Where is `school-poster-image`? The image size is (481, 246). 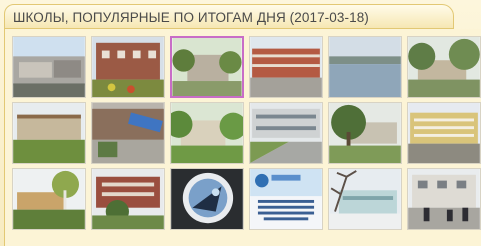
school-poster-image is located at coordinates (286, 199).